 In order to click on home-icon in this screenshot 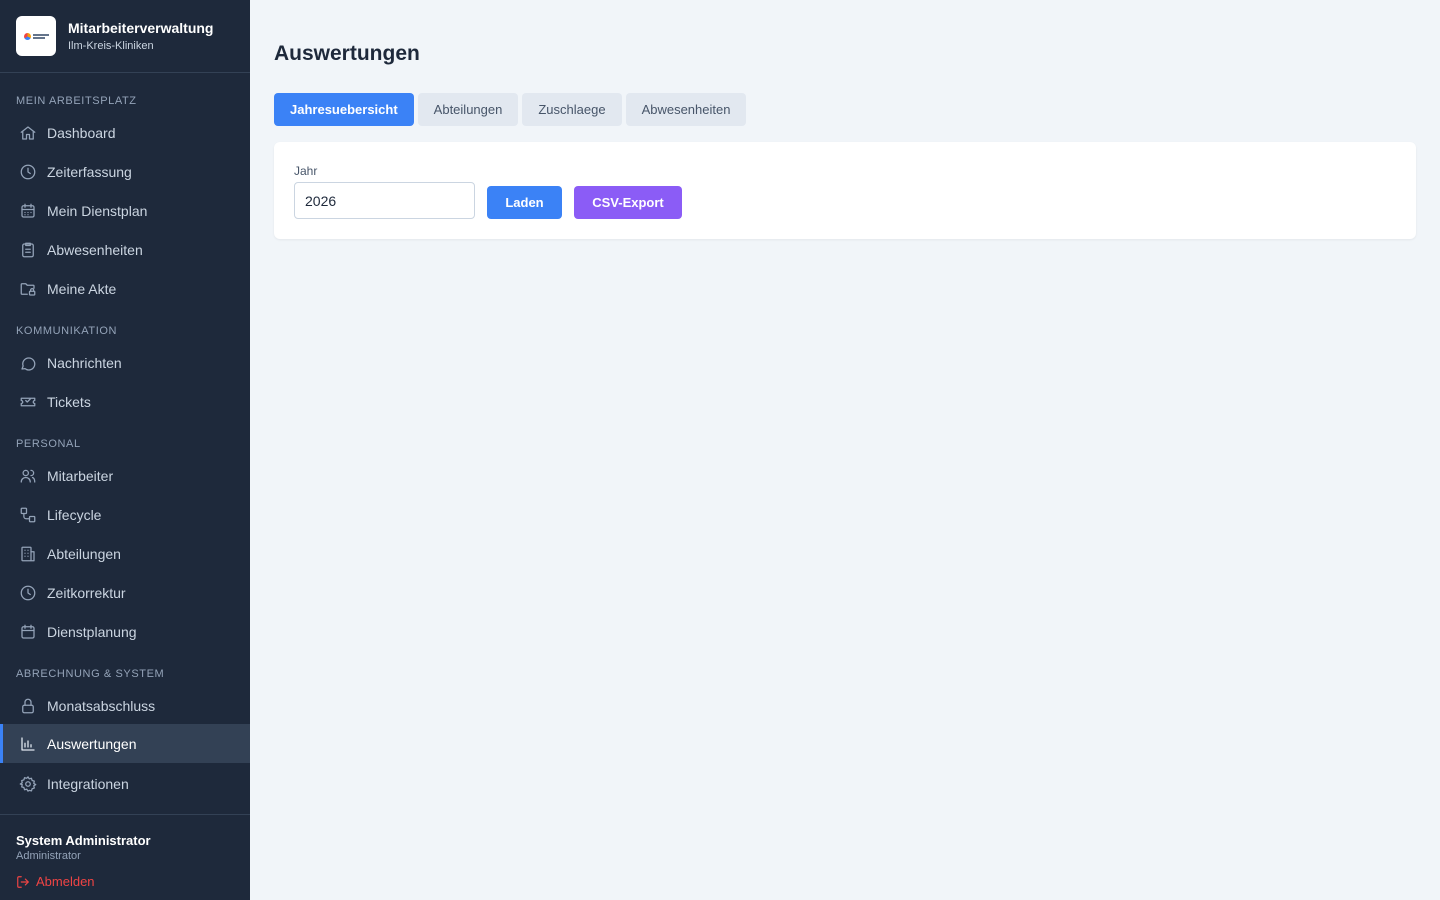, I will do `click(28, 133)`.